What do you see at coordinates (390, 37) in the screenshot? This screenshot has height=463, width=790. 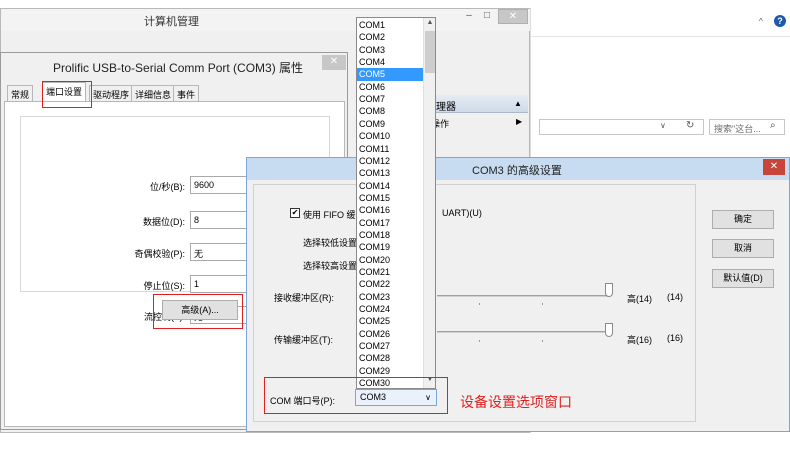 I see `dropdown-item: COM2` at bounding box center [390, 37].